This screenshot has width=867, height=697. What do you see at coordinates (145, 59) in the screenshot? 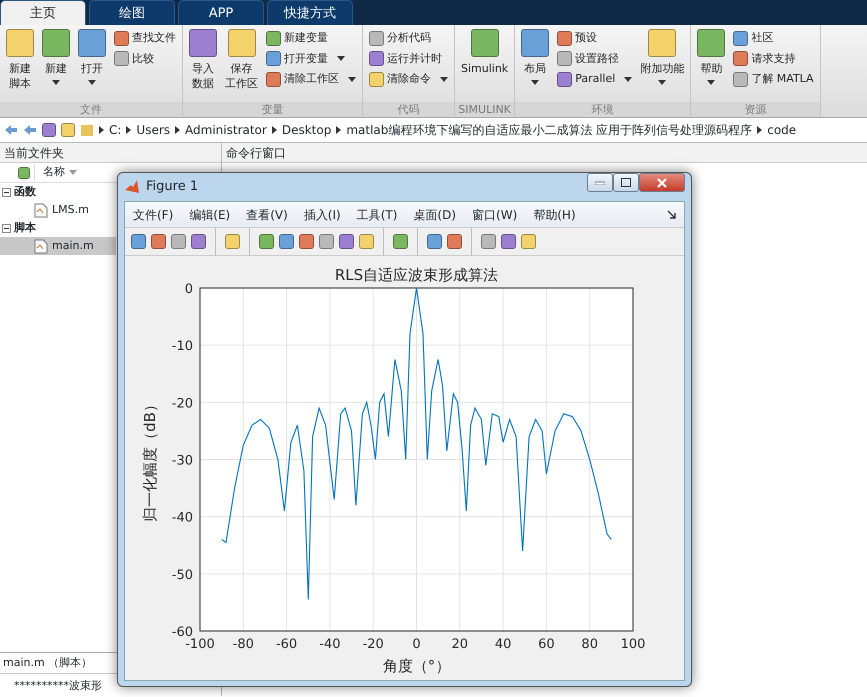
I see `ribbon-button: 比较` at bounding box center [145, 59].